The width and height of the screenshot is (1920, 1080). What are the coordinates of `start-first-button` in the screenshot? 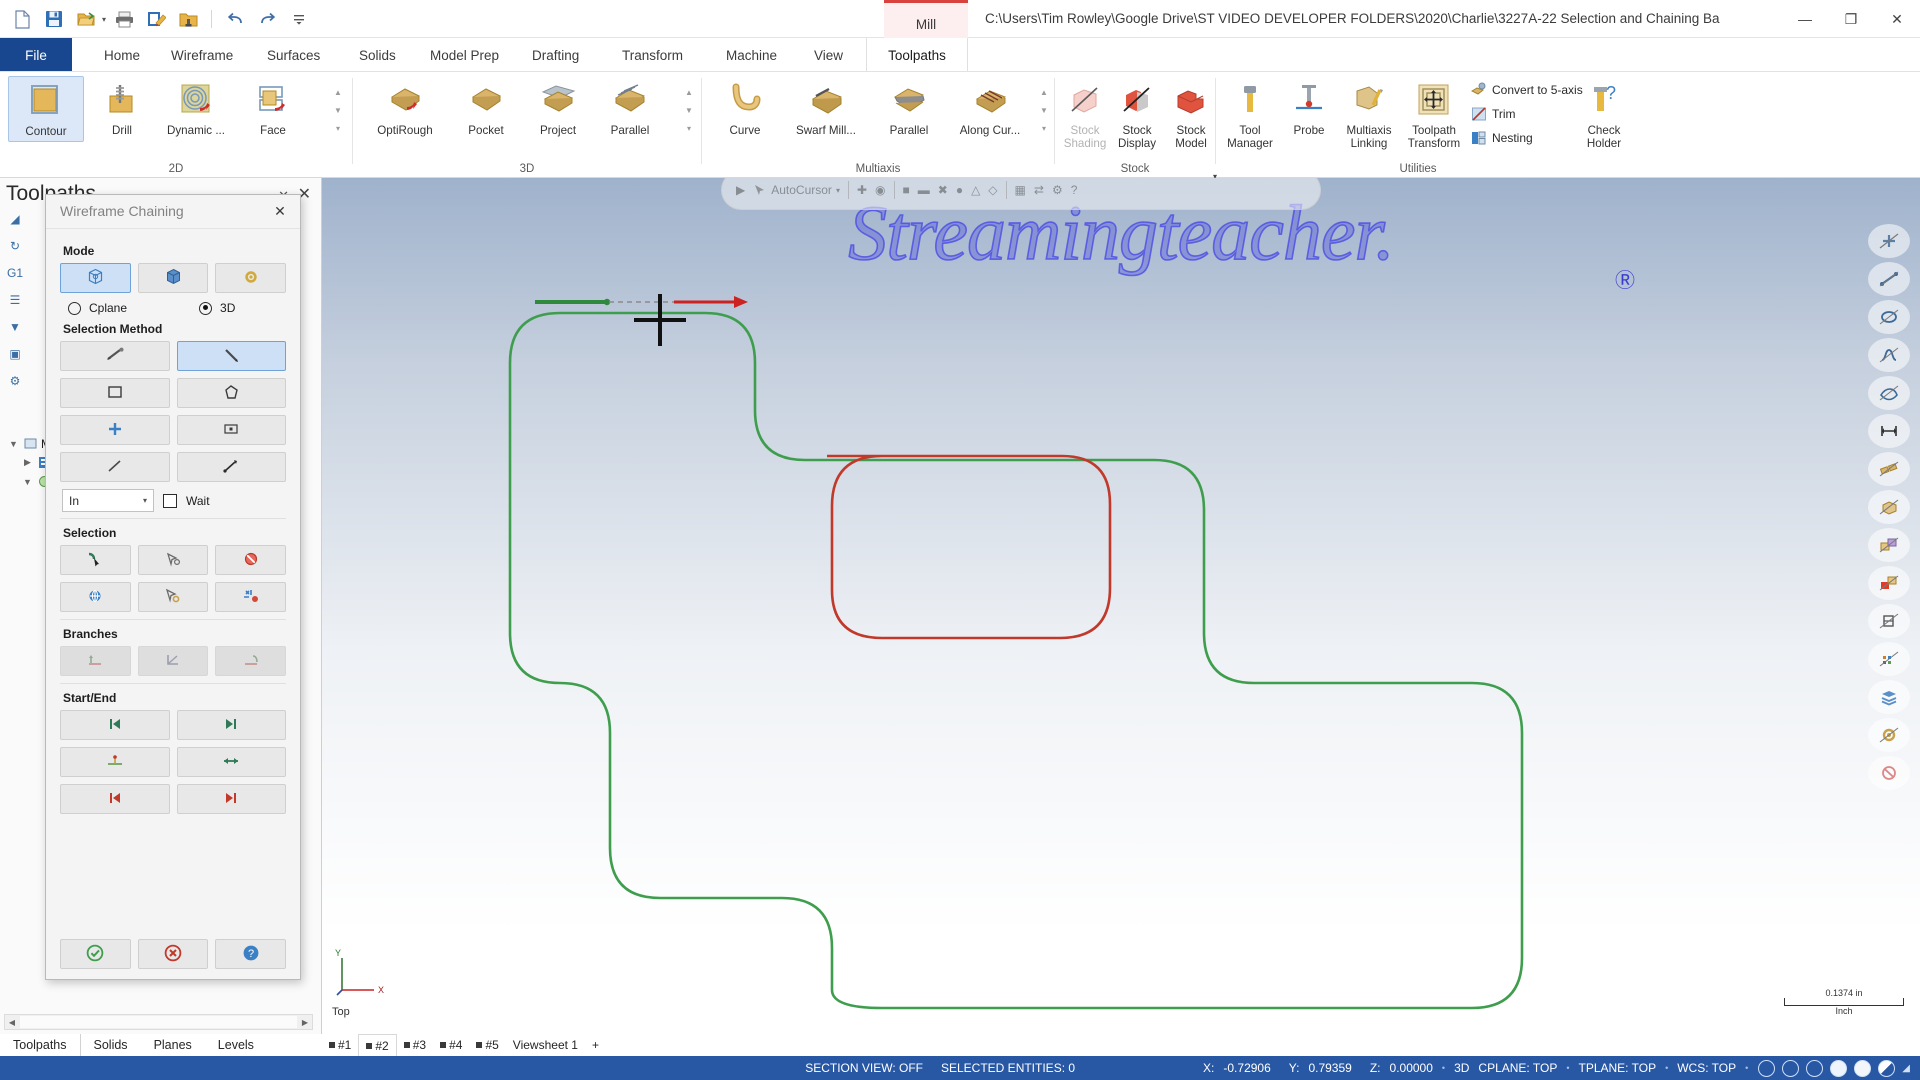 It's located at (115, 725).